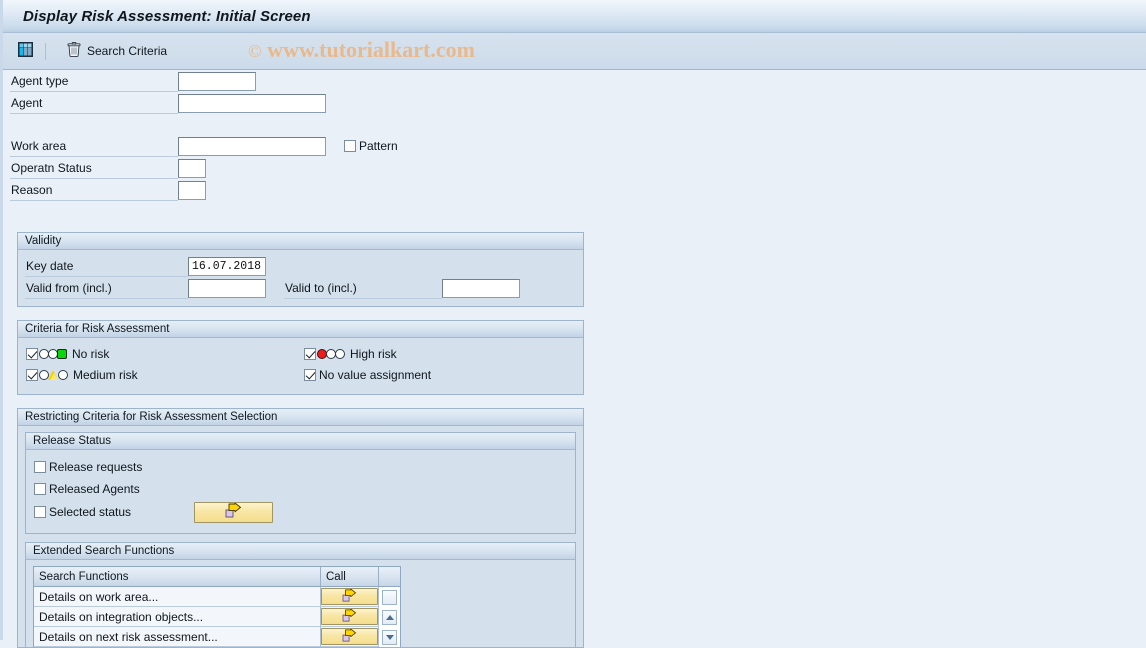 The image size is (1146, 648). Describe the element at coordinates (300, 329) in the screenshot. I see `criteria-group-title: Criteria for Risk Assessment` at that location.